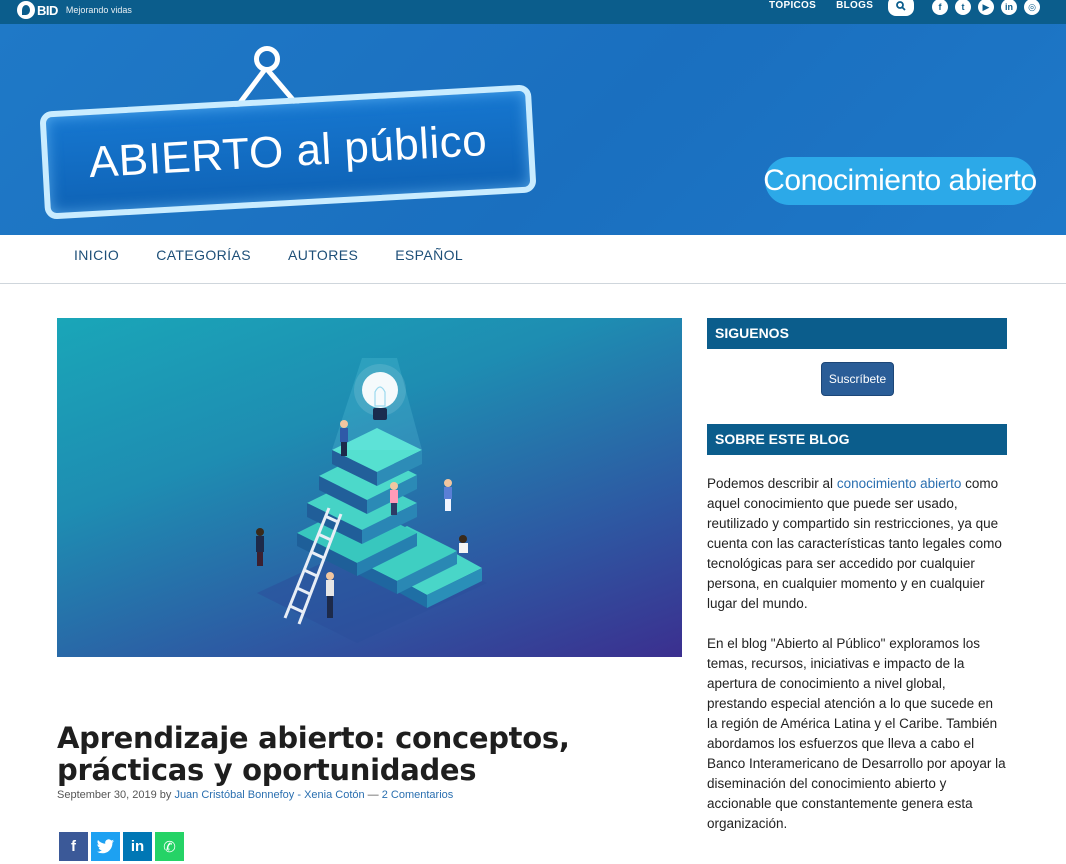  Describe the element at coordinates (857, 439) in the screenshot. I see `about-heading: SOBRE ESTE BLOG` at that location.